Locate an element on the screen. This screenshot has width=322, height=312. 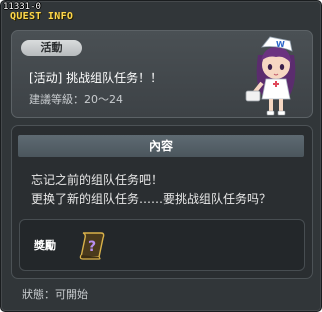
npc-nurse-icon: W is located at coordinates (270, 76).